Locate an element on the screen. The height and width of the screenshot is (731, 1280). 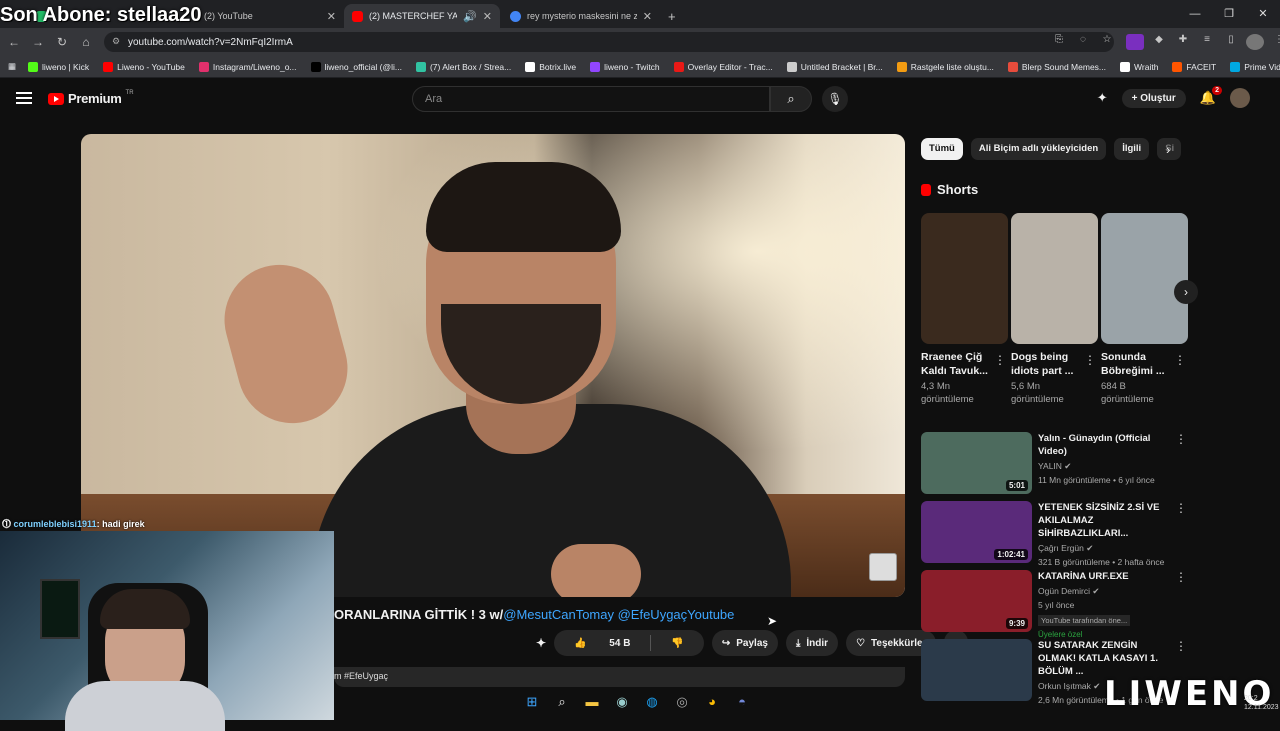
back-icon: ← is located at coordinates (14, 42).